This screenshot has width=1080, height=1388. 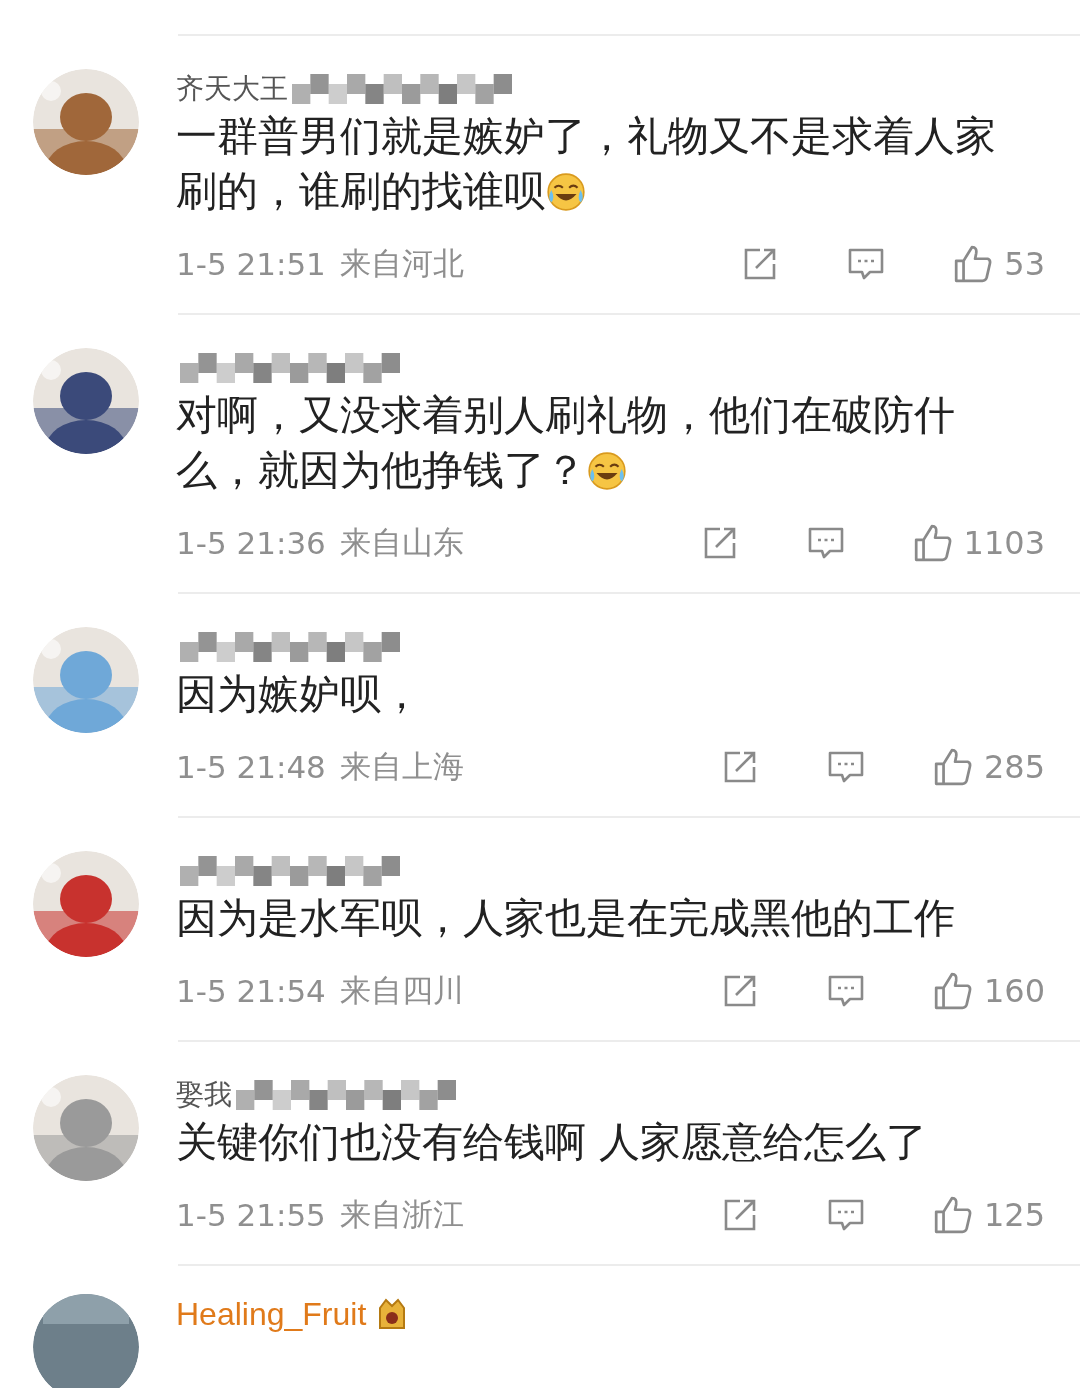 What do you see at coordinates (978, 543) in the screenshot?
I see `like-button: 1103` at bounding box center [978, 543].